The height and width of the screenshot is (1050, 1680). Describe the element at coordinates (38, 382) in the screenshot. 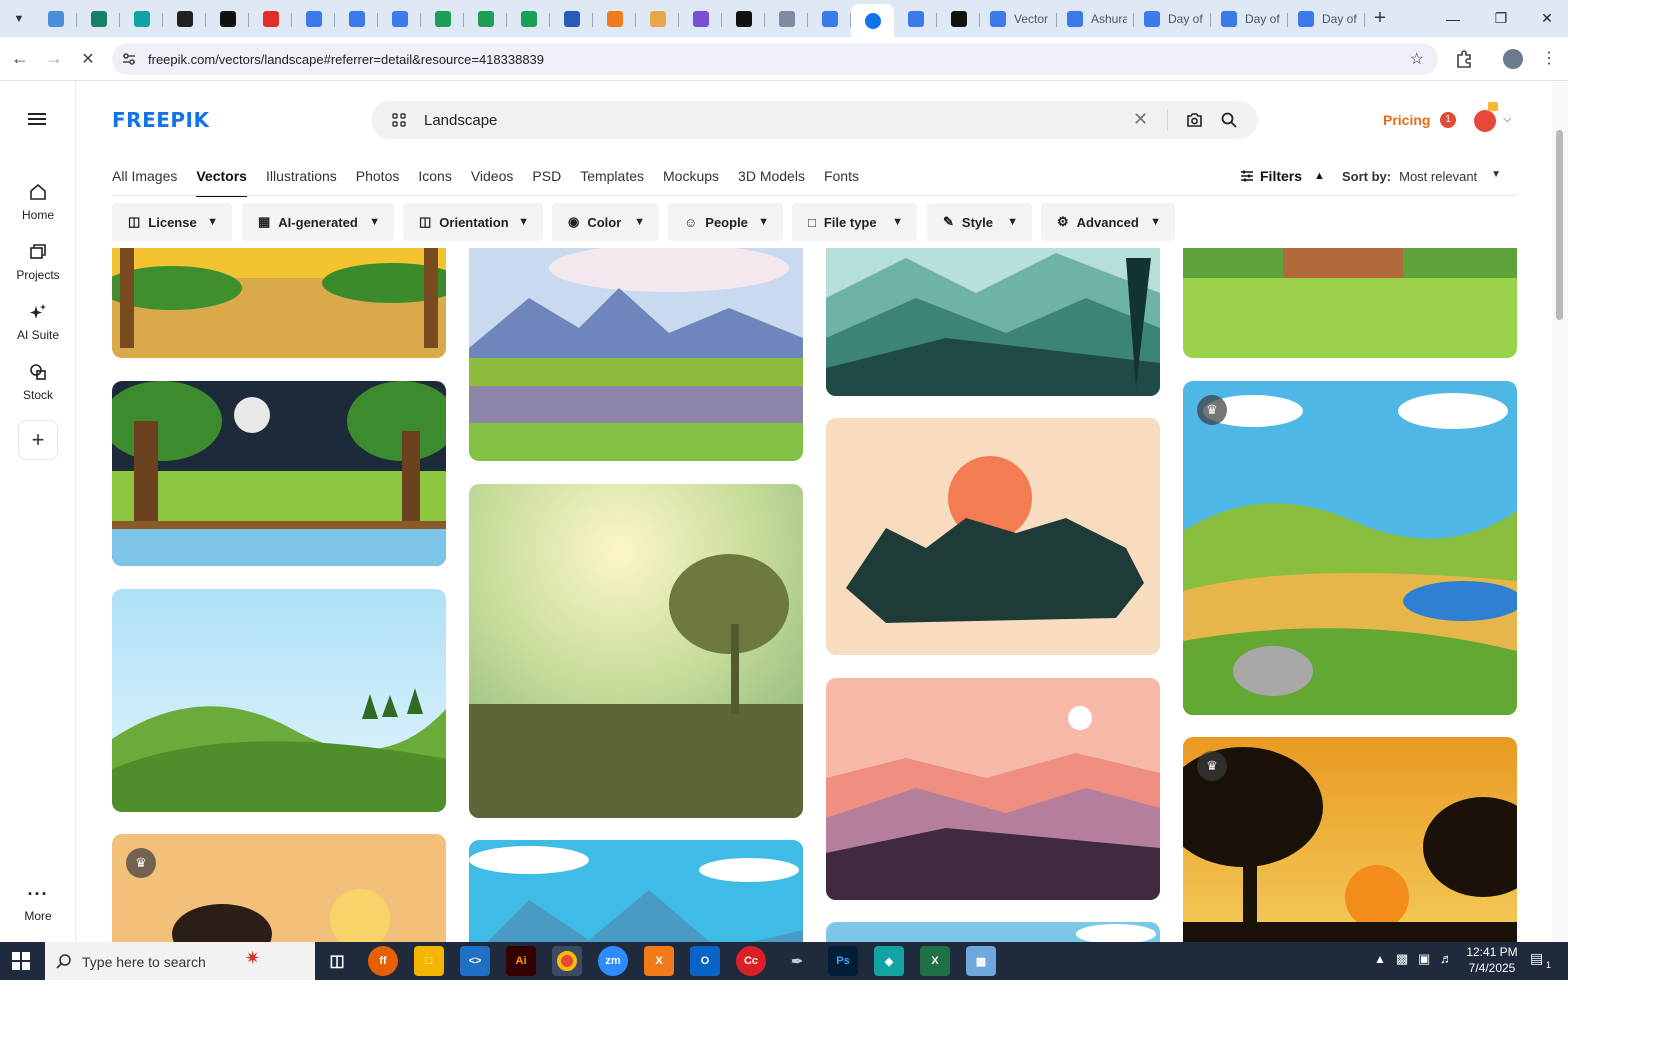

I see `sidebar-item-stock: Stock` at that location.